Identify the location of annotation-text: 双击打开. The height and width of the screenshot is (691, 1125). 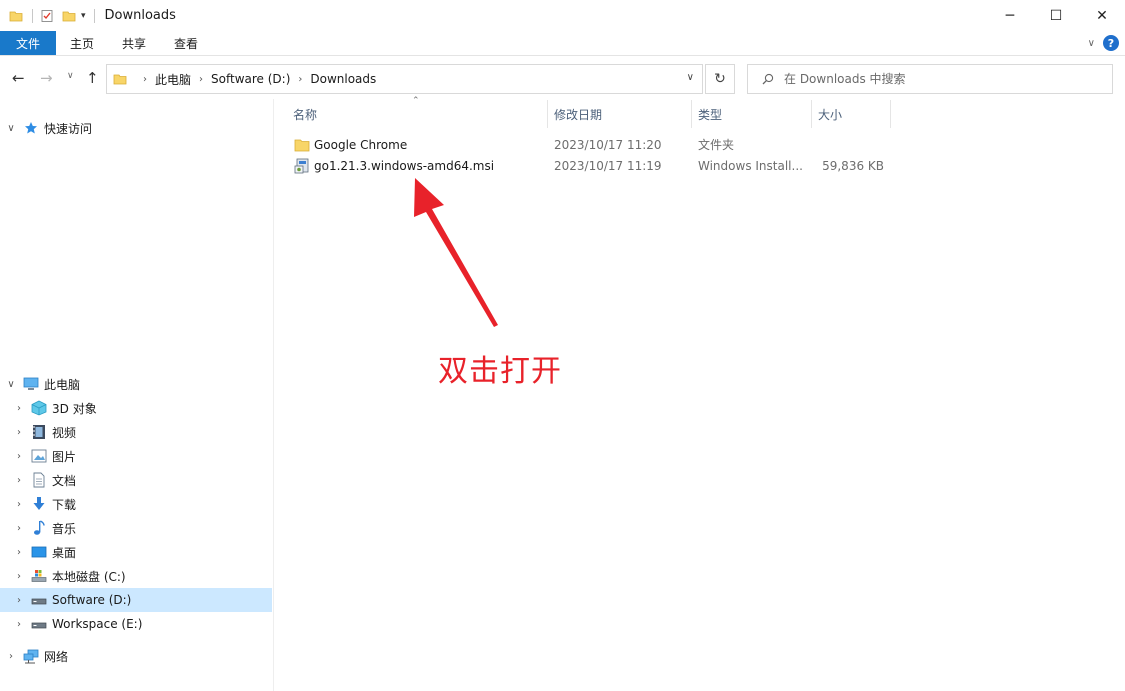
(500, 371).